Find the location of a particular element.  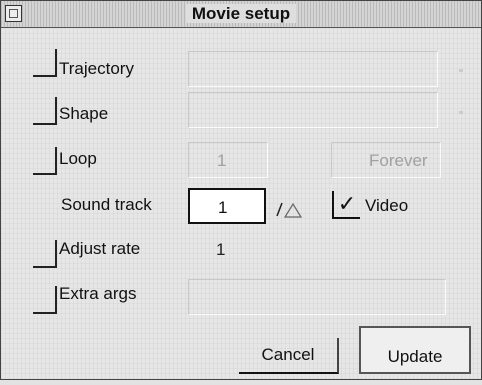

trajectory-label: Trajectory is located at coordinates (96, 68).